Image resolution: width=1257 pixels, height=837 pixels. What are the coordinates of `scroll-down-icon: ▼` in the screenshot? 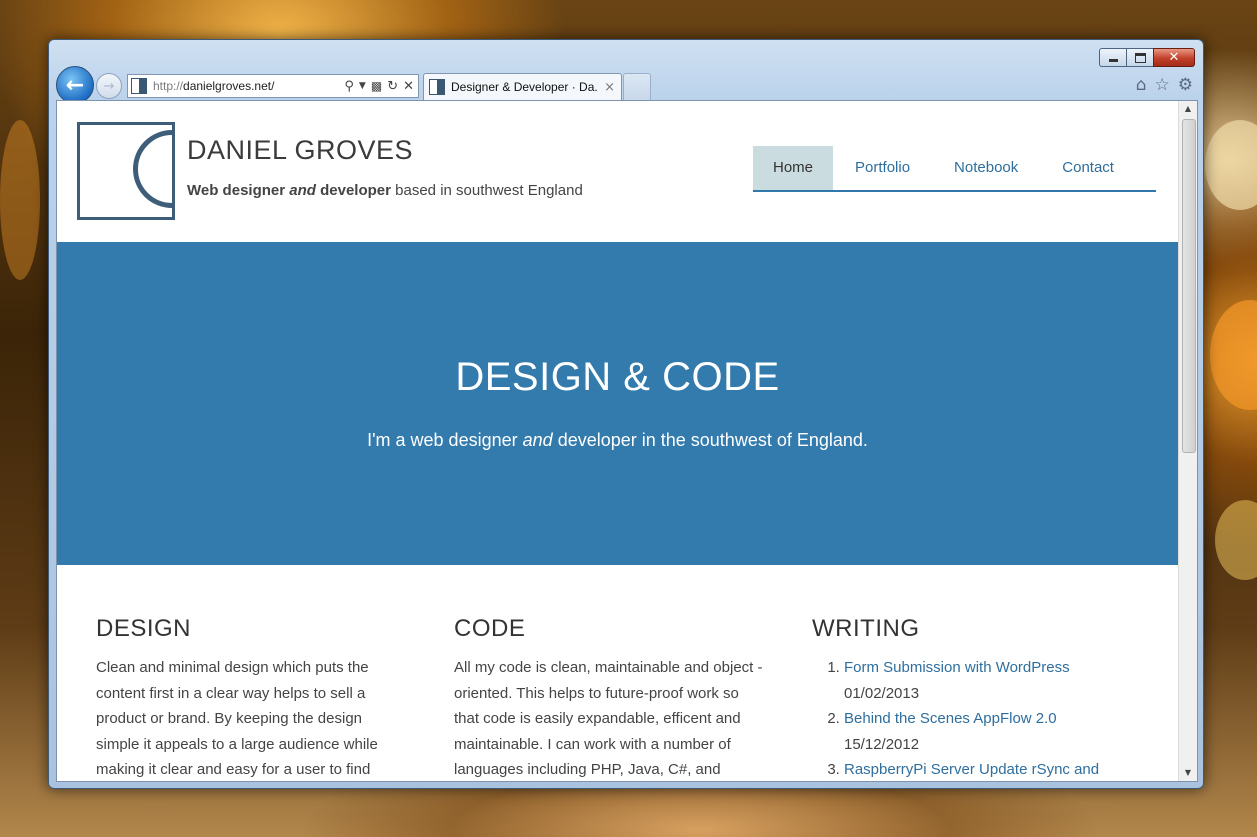 It's located at (1188, 773).